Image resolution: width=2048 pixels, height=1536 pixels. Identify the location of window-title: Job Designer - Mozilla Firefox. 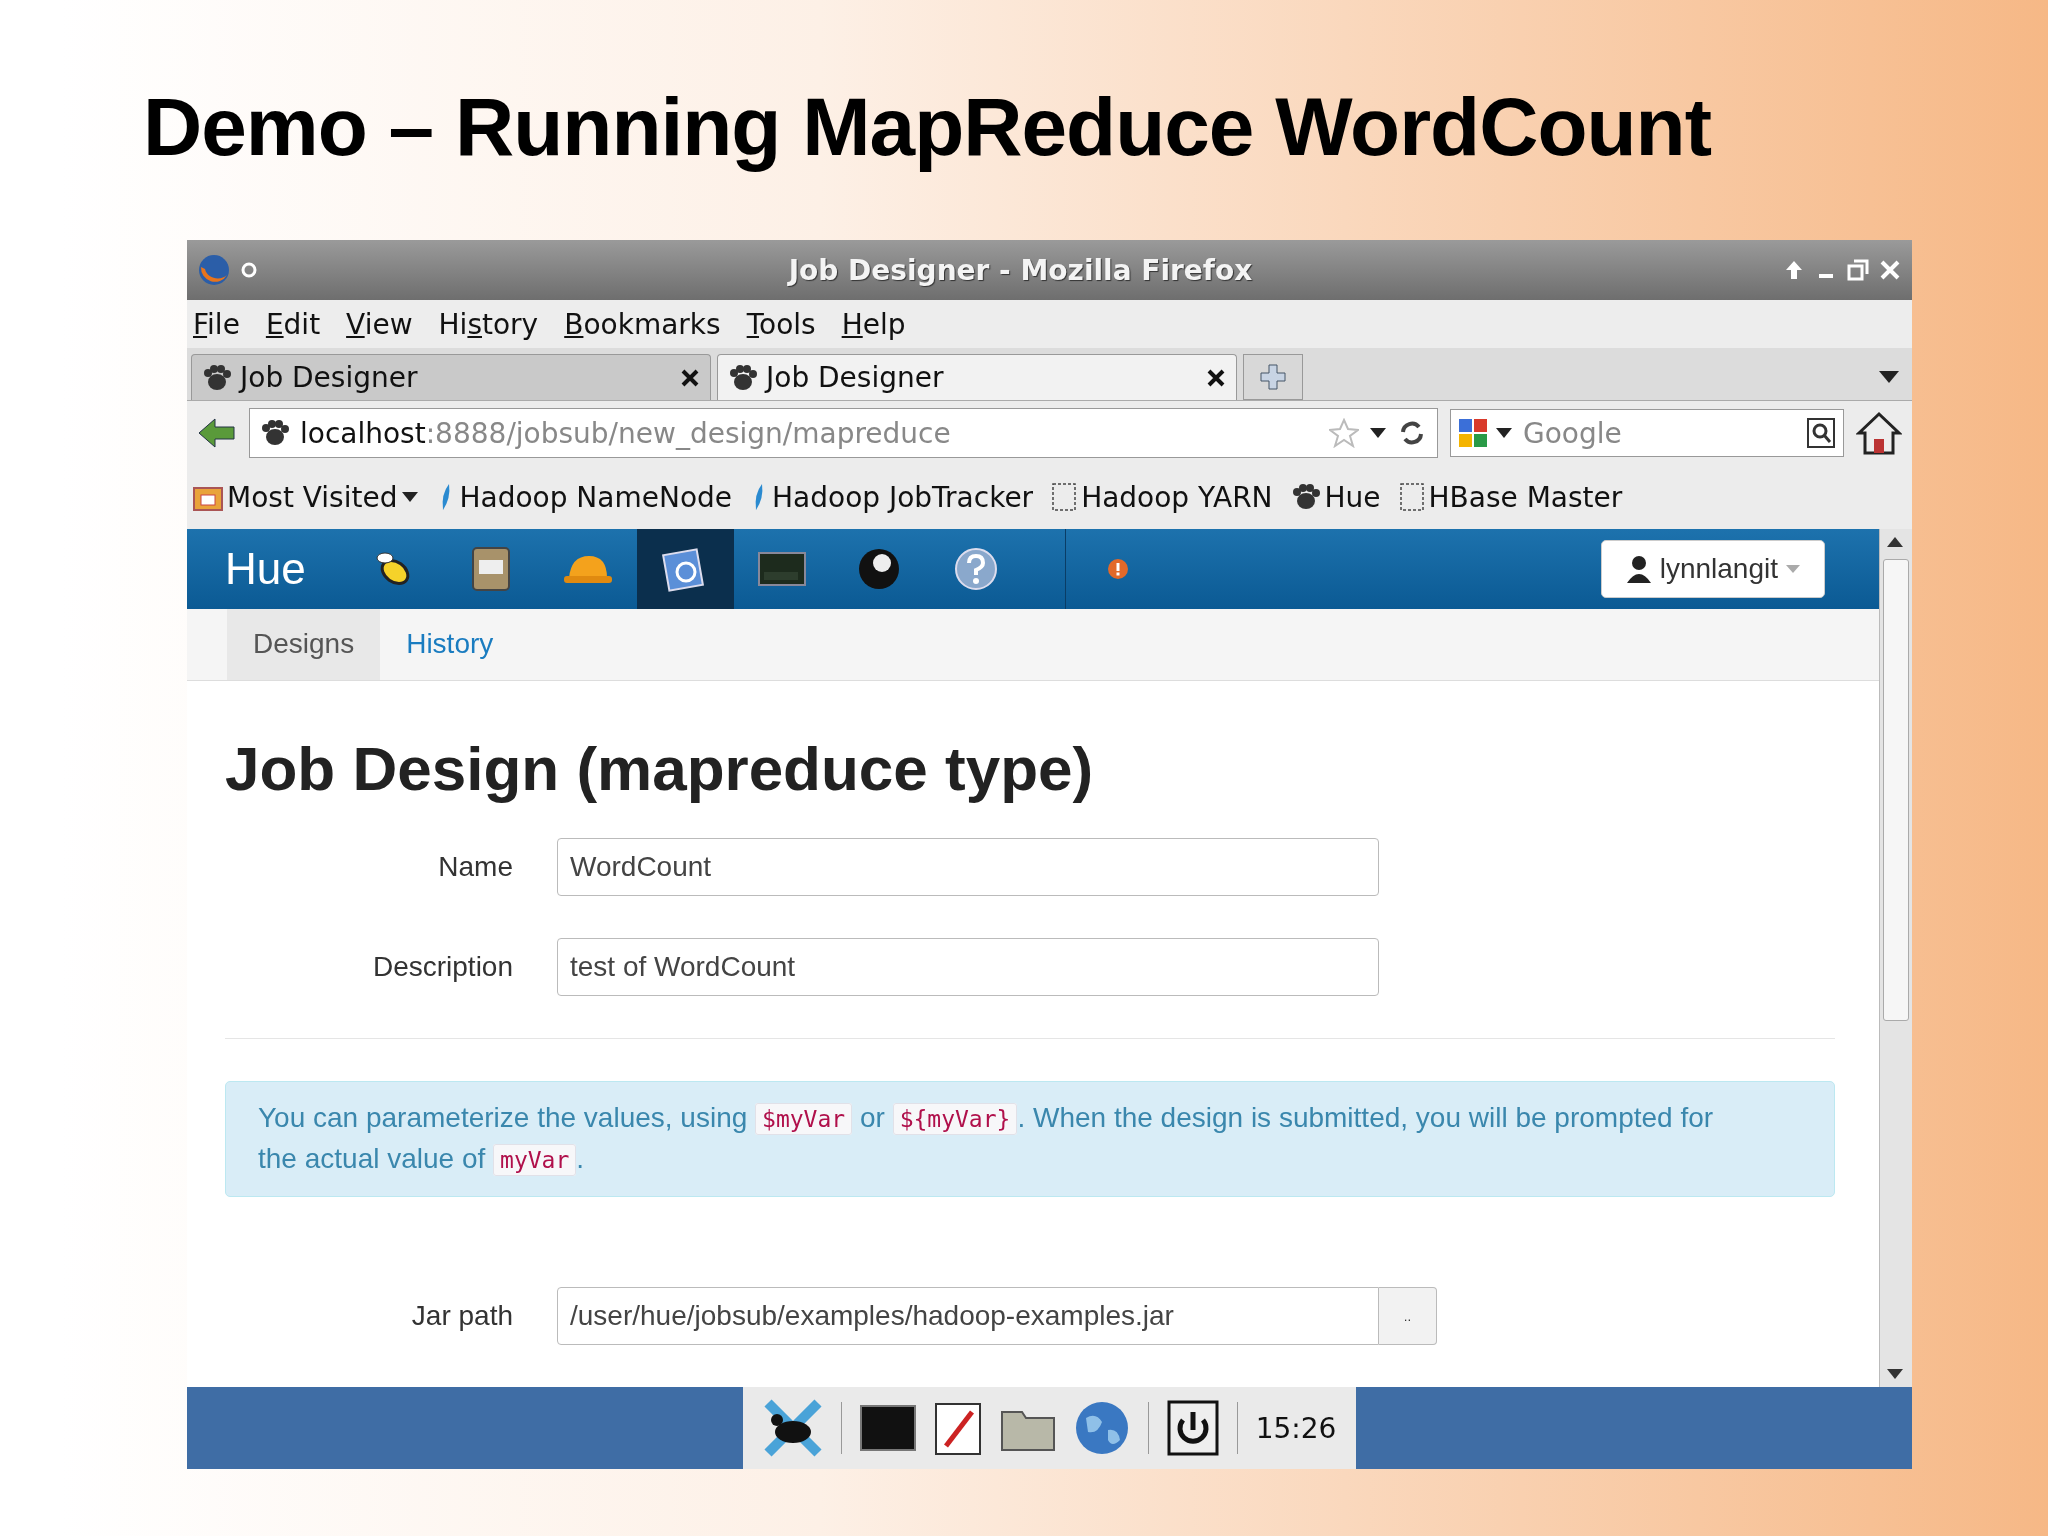
(1020, 270).